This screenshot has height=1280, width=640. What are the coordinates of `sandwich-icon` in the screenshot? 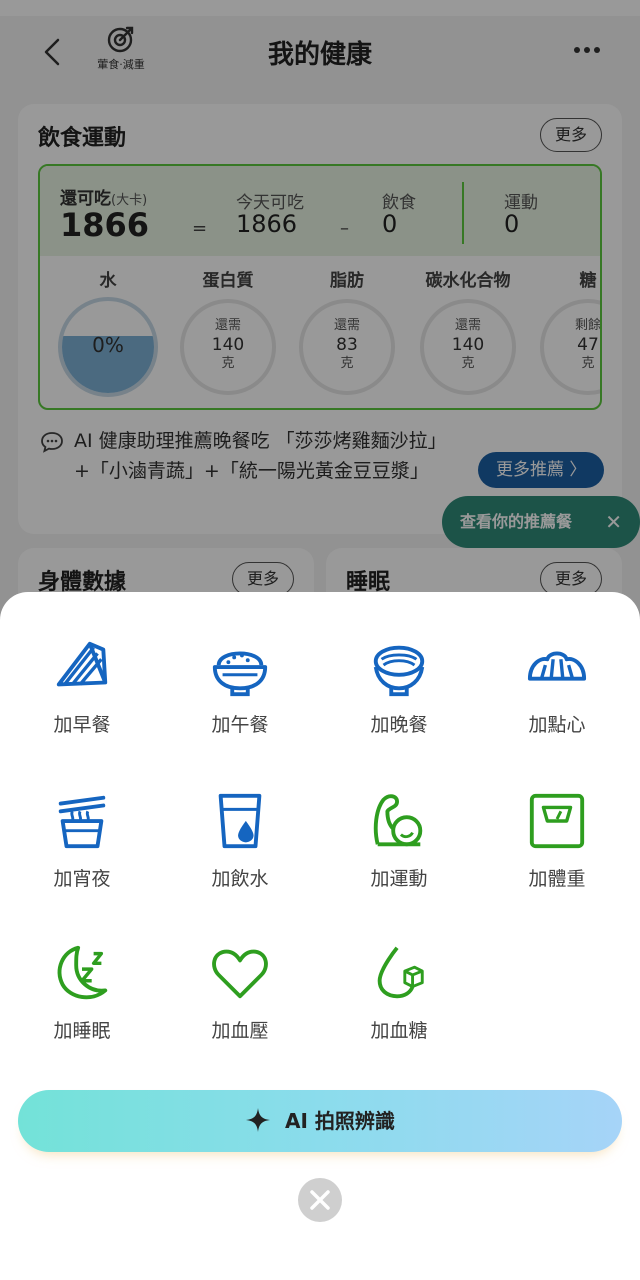 It's located at (82, 664).